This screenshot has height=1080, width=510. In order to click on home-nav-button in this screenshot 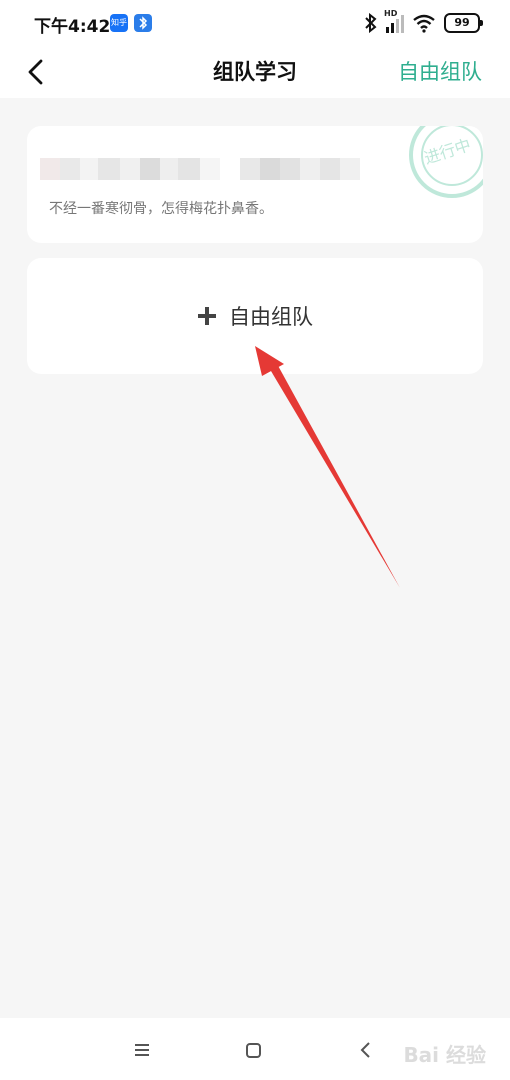, I will do `click(254, 1050)`.